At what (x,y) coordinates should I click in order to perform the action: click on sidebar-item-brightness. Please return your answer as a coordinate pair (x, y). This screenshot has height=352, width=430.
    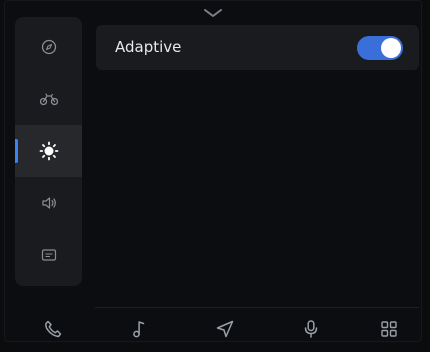
    Looking at the image, I should click on (48, 151).